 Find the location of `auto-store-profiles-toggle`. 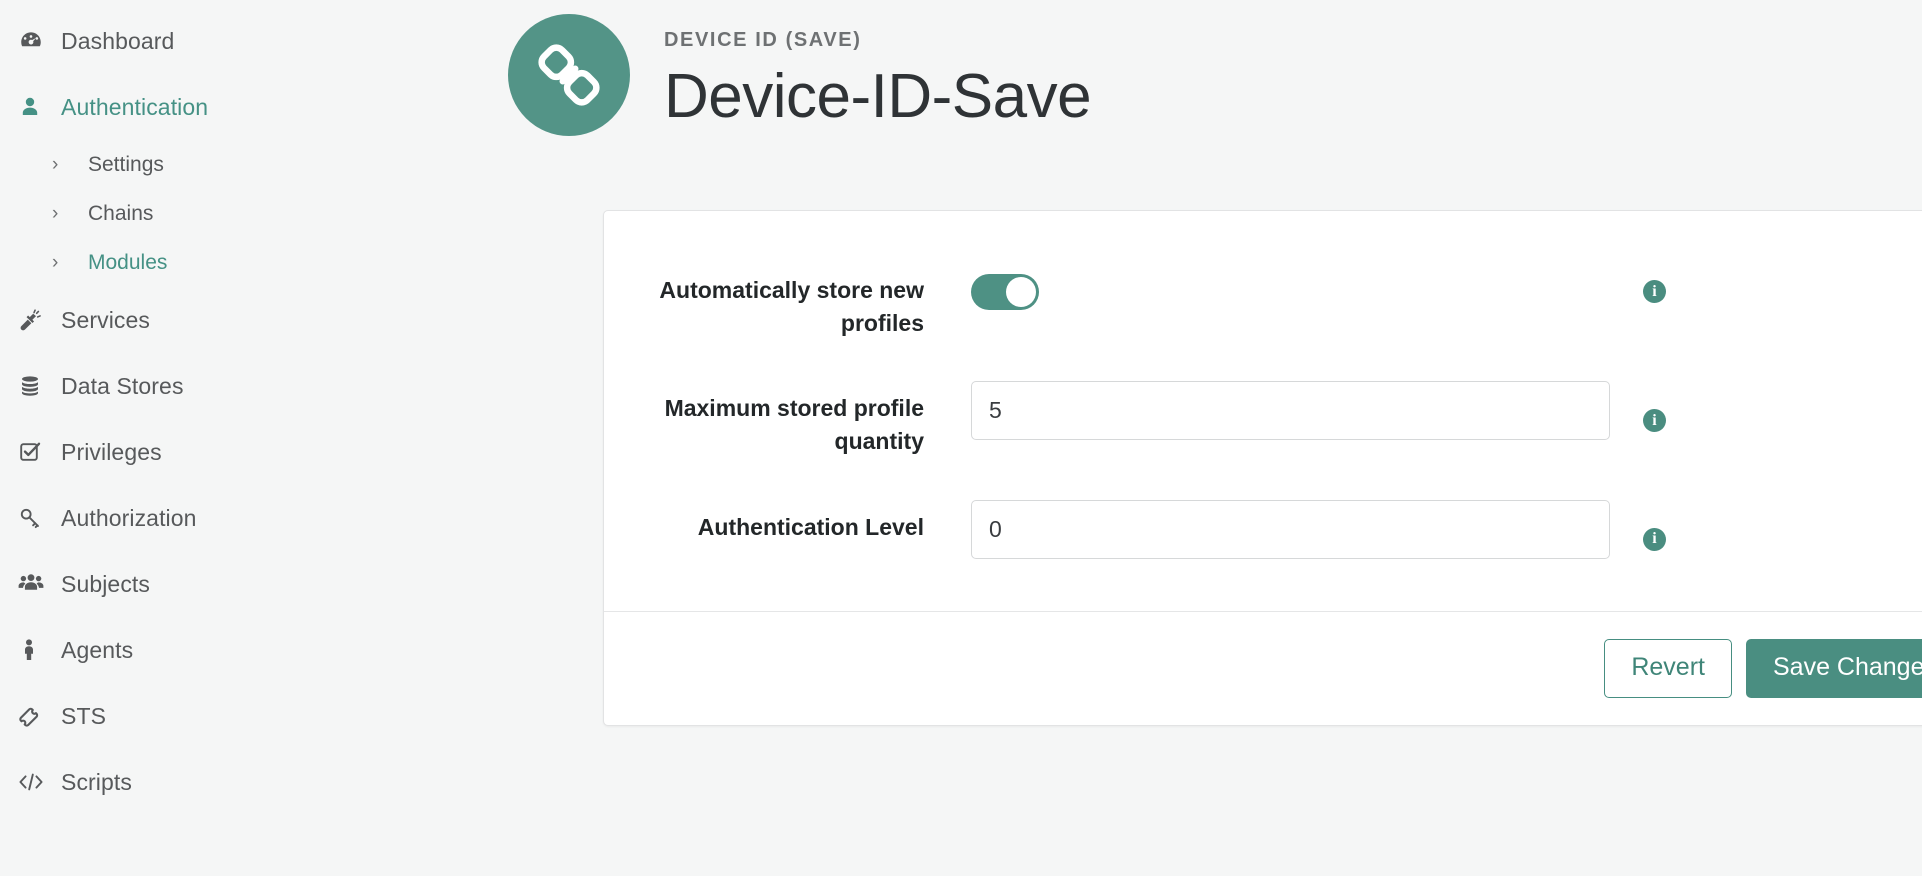

auto-store-profiles-toggle is located at coordinates (1005, 292).